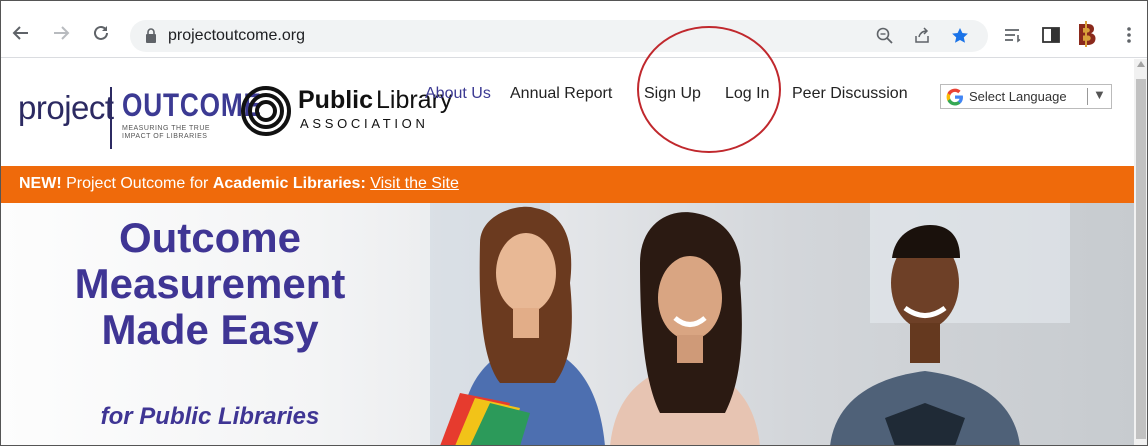  Describe the element at coordinates (1129, 35) in the screenshot. I see `menu-icon` at that location.